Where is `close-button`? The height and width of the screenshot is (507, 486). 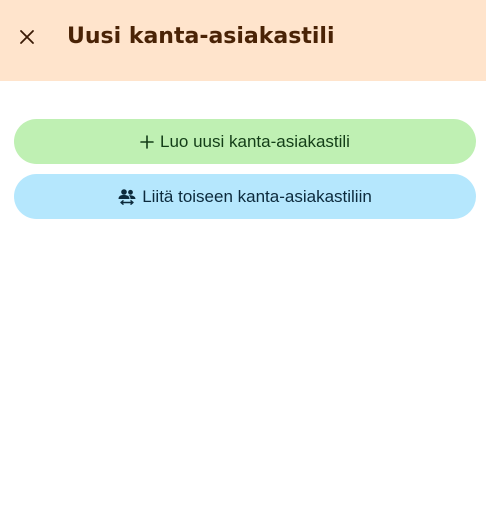
close-button is located at coordinates (27, 37).